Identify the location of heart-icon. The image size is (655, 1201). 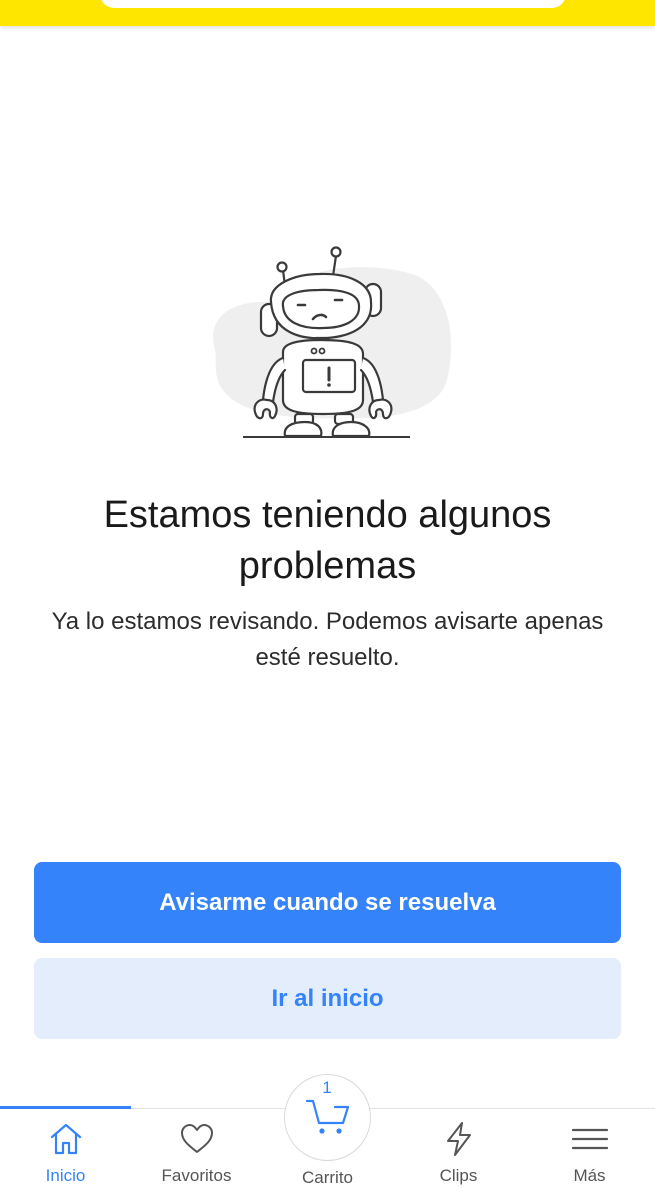
(197, 1138).